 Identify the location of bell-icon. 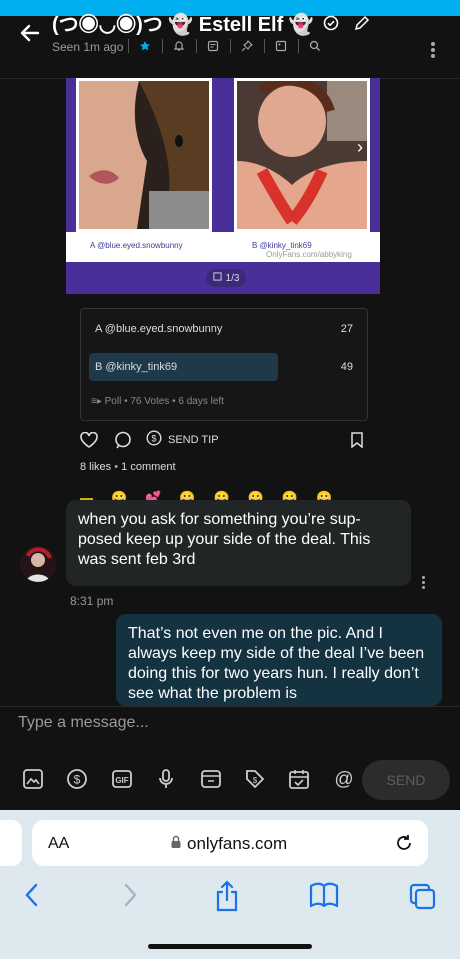
(179, 46).